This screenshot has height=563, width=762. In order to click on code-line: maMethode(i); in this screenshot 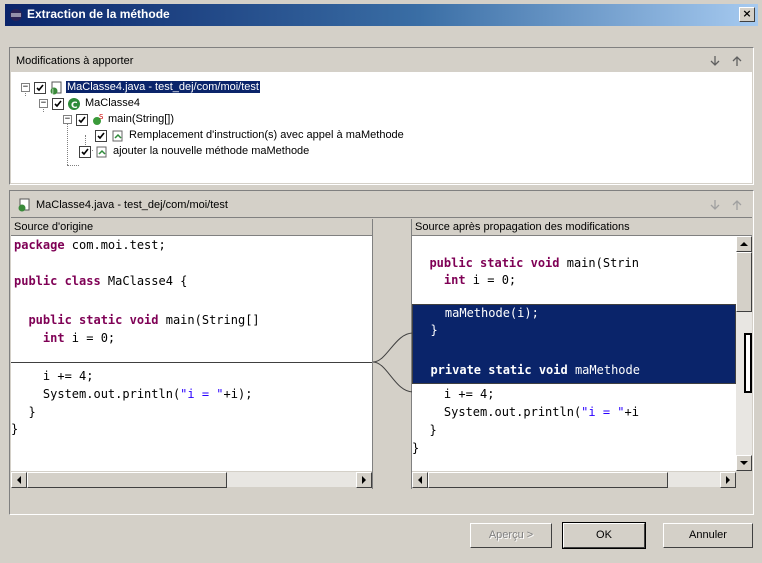, I will do `click(477, 313)`.